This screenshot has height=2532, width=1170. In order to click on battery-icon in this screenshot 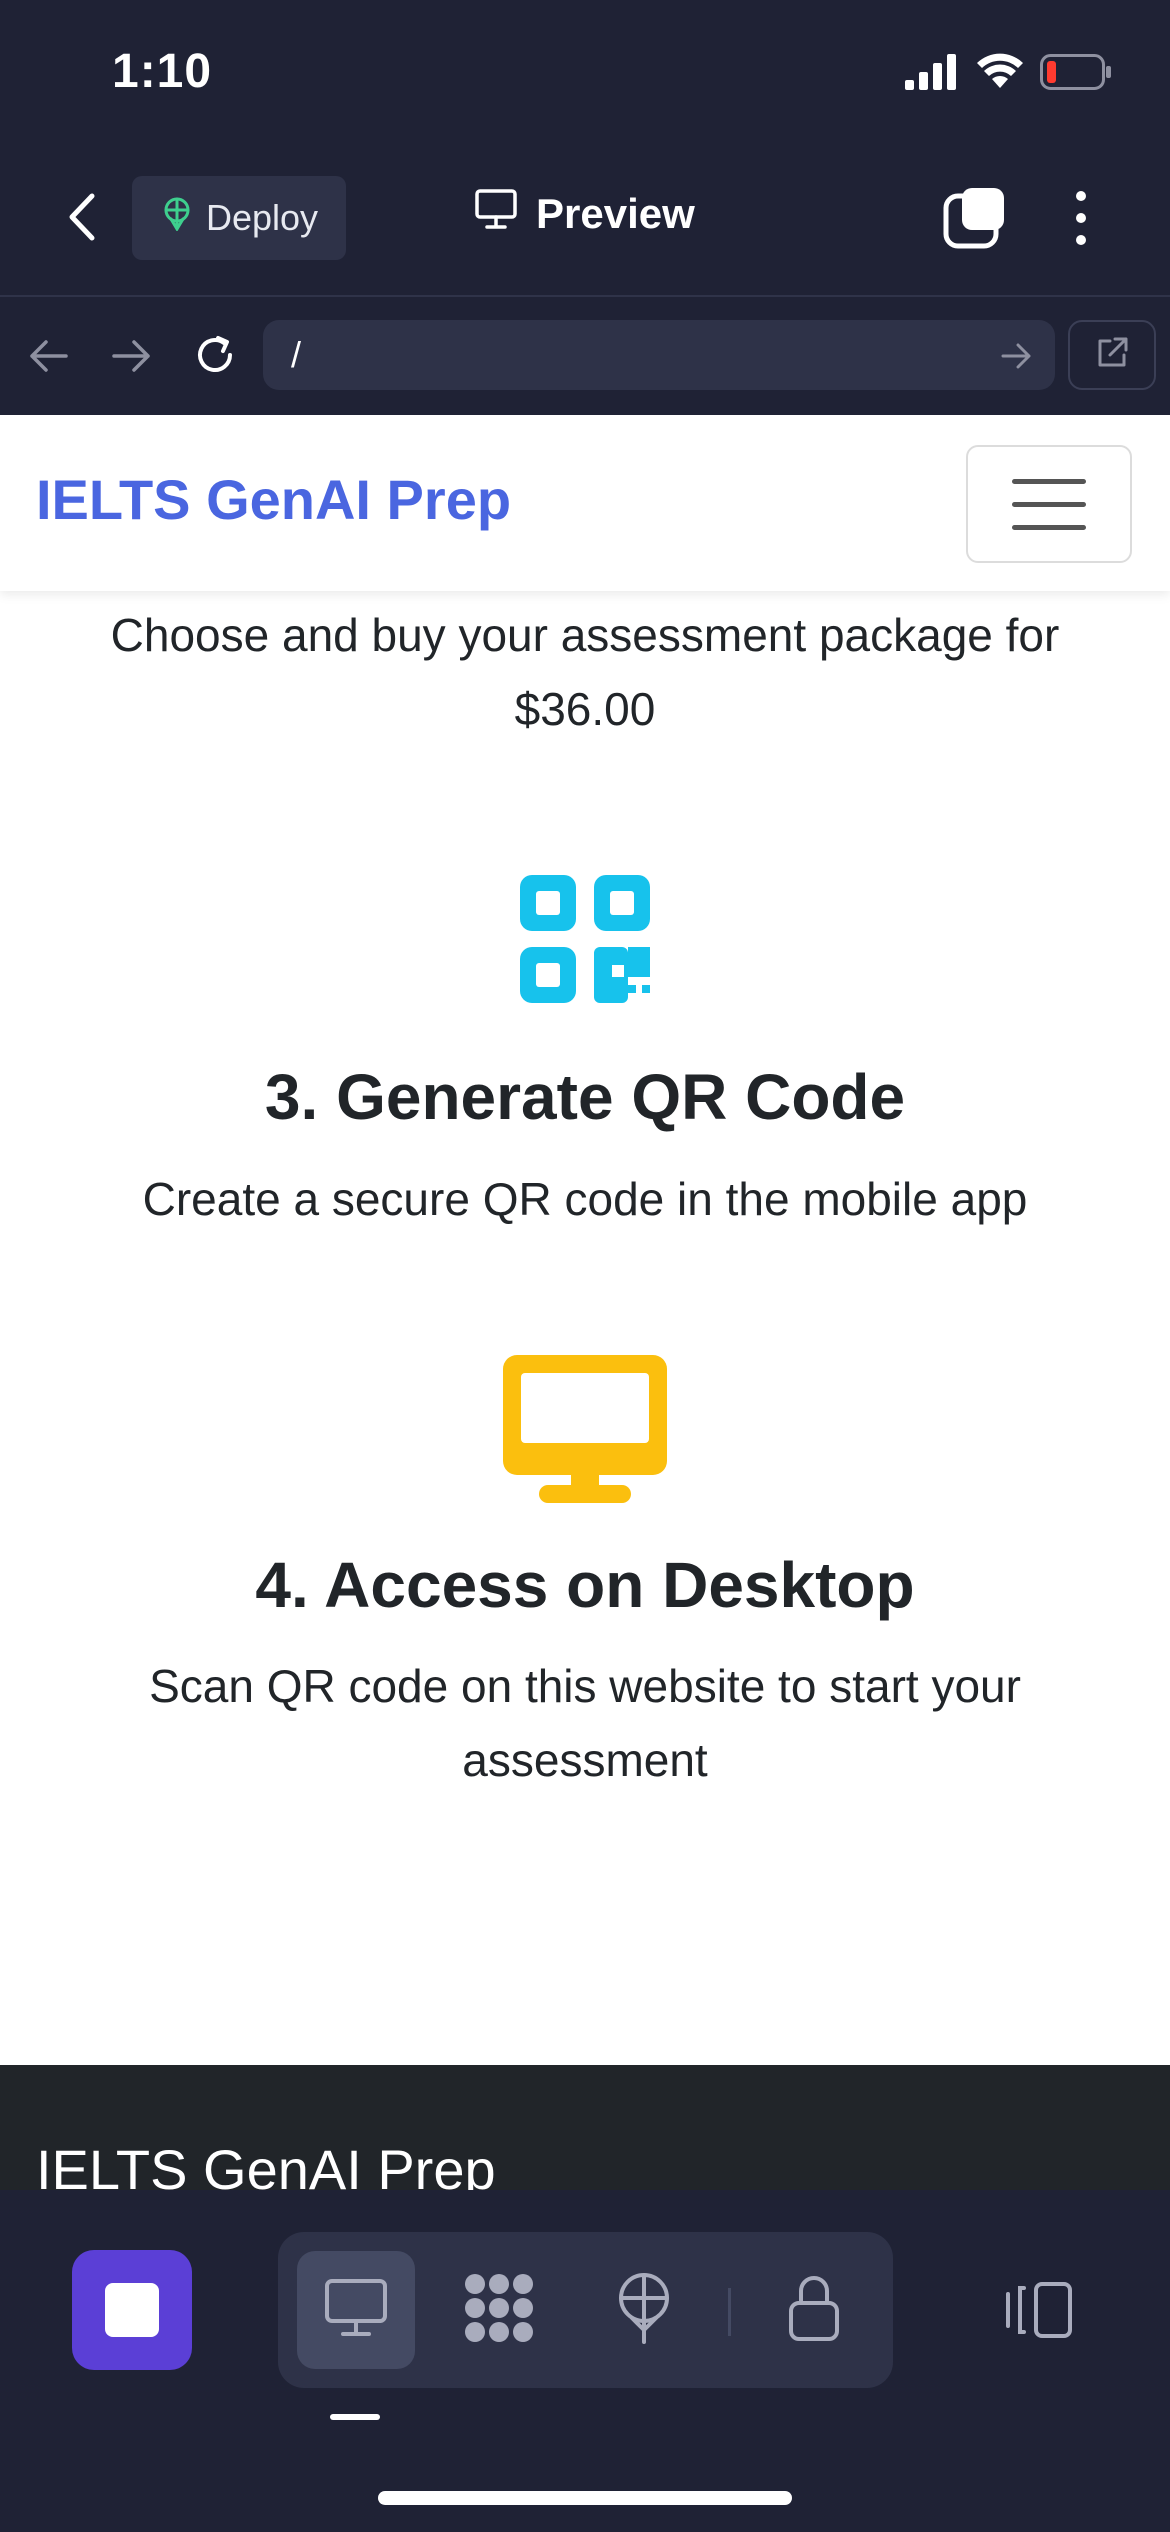, I will do `click(1076, 74)`.